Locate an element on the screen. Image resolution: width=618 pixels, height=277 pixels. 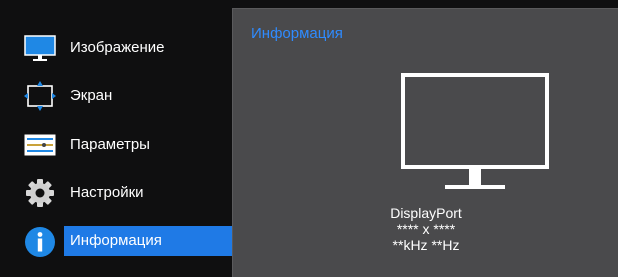
info-icon is located at coordinates (40, 242).